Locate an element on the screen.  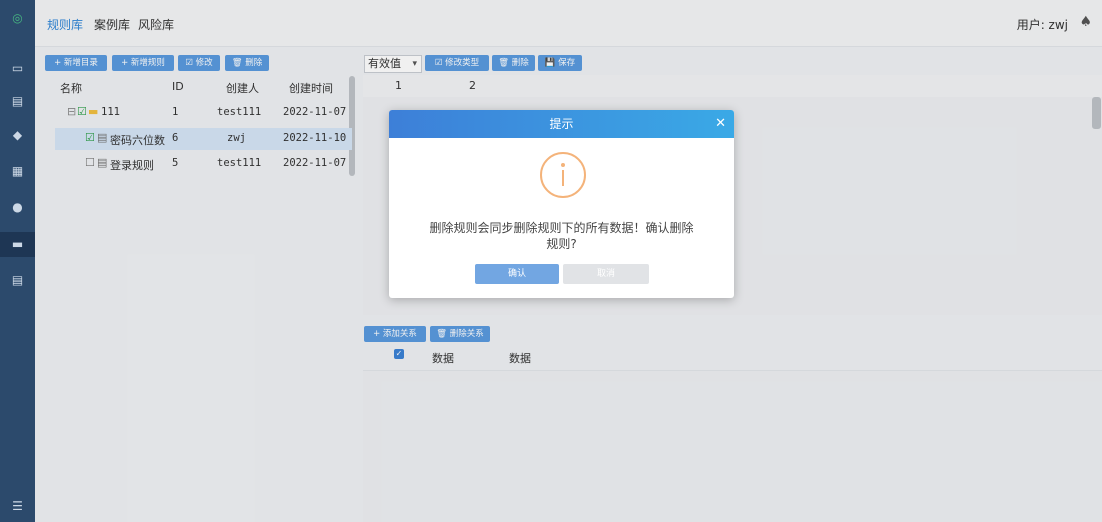
close-icon: ✕ is located at coordinates (720, 124).